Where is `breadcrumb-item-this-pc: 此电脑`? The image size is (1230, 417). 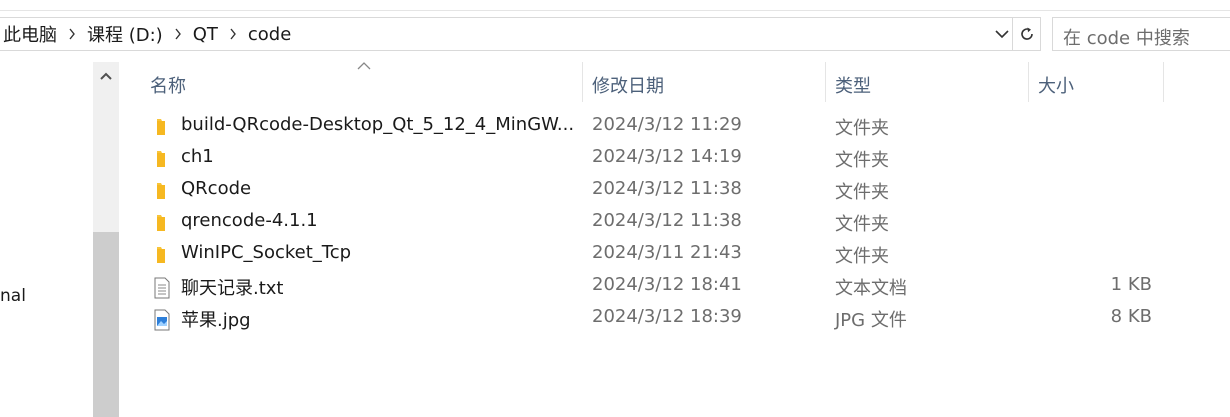
breadcrumb-item-this-pc: 此电脑 is located at coordinates (30, 34).